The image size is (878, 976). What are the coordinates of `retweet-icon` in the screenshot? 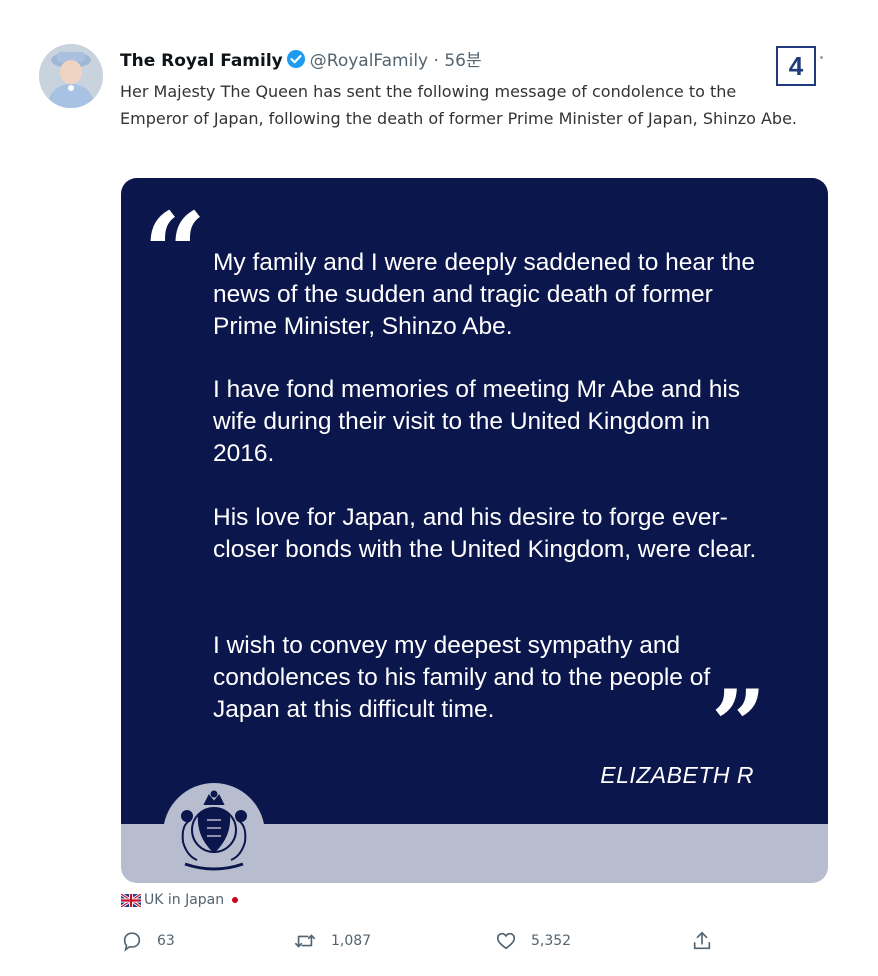 It's located at (305, 941).